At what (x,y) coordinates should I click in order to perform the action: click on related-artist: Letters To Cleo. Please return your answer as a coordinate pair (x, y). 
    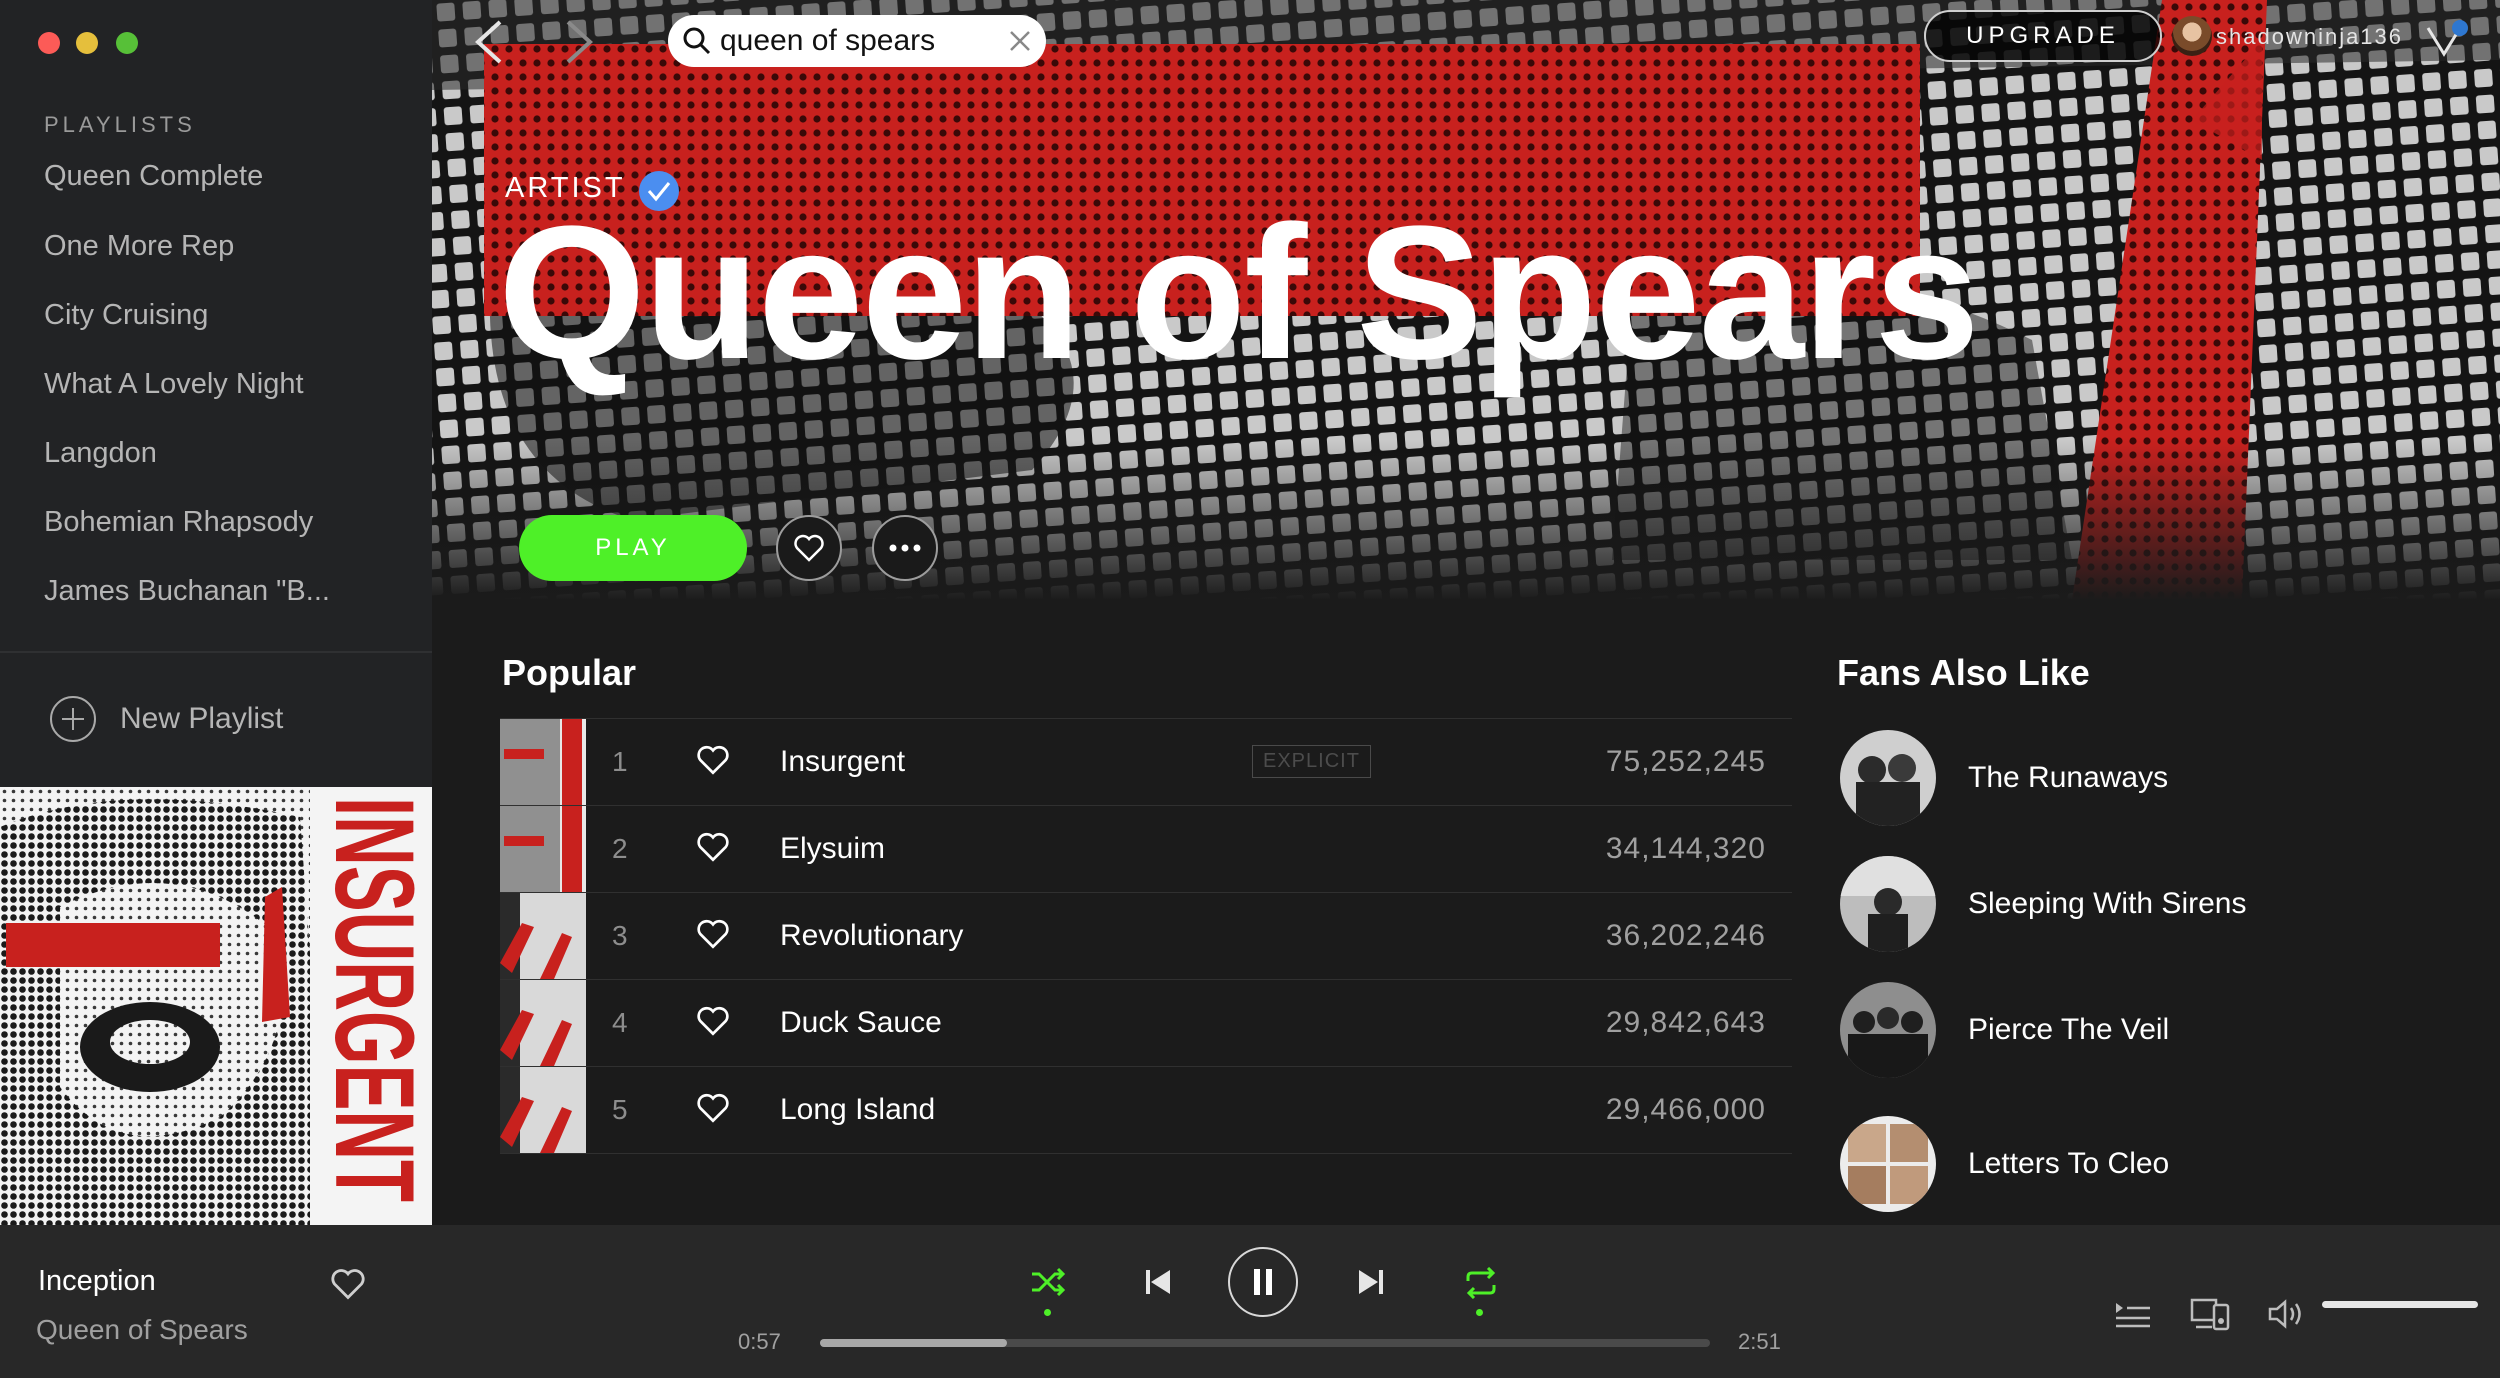
    Looking at the image, I should click on (2004, 1164).